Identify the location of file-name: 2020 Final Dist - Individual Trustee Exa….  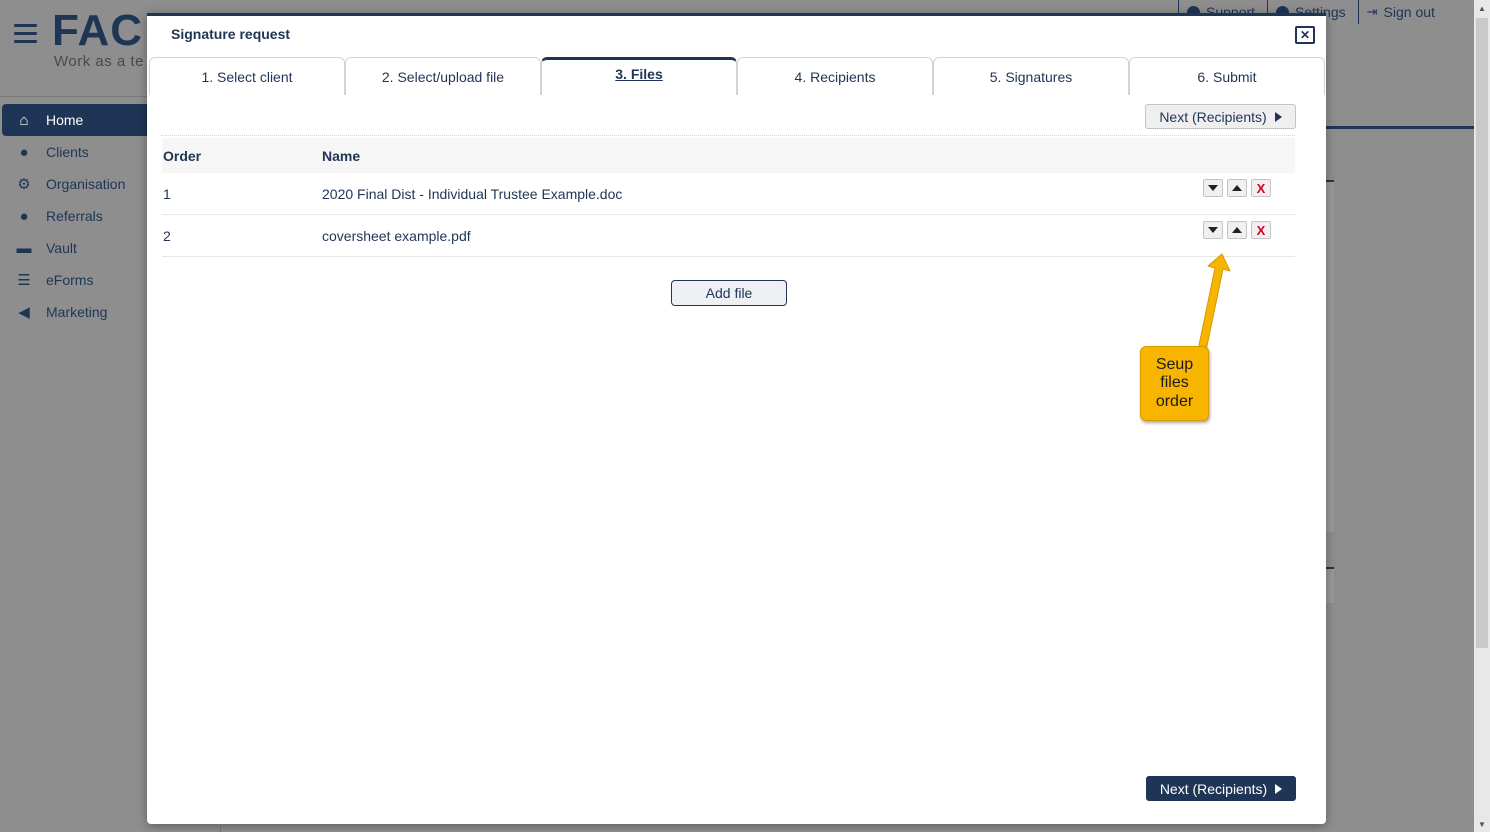
(472, 193).